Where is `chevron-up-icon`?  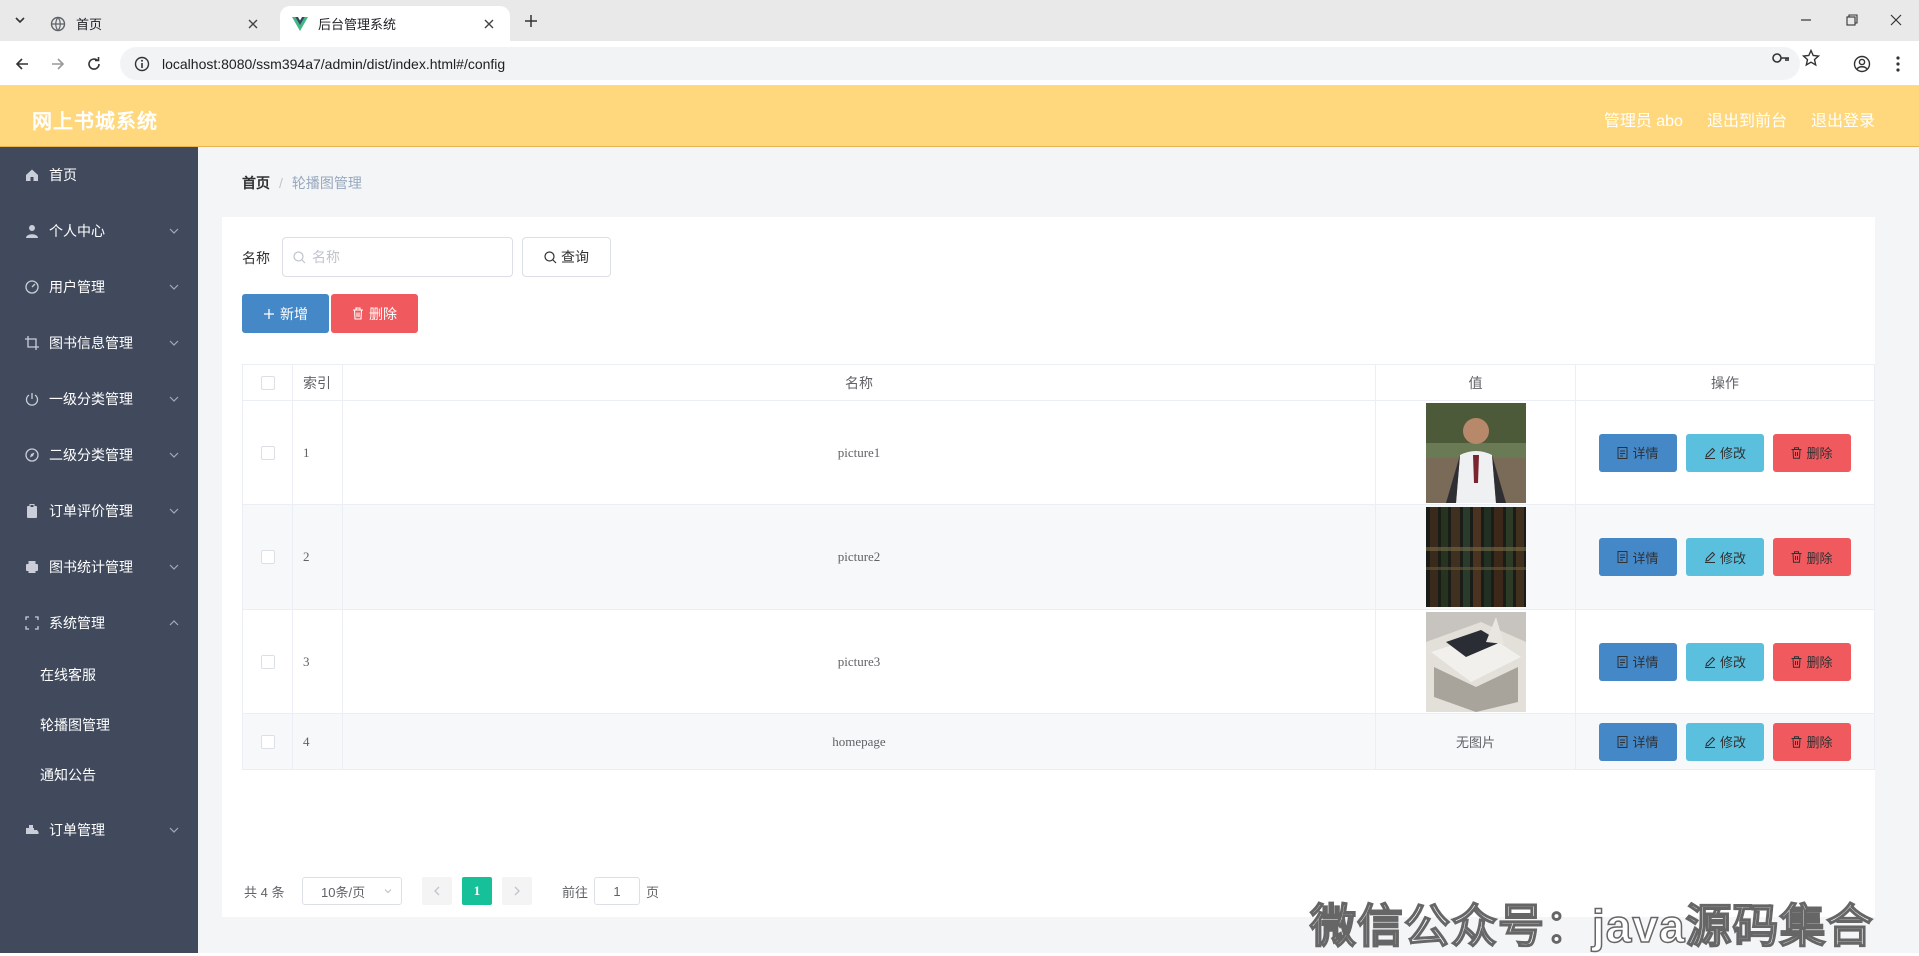 chevron-up-icon is located at coordinates (174, 623).